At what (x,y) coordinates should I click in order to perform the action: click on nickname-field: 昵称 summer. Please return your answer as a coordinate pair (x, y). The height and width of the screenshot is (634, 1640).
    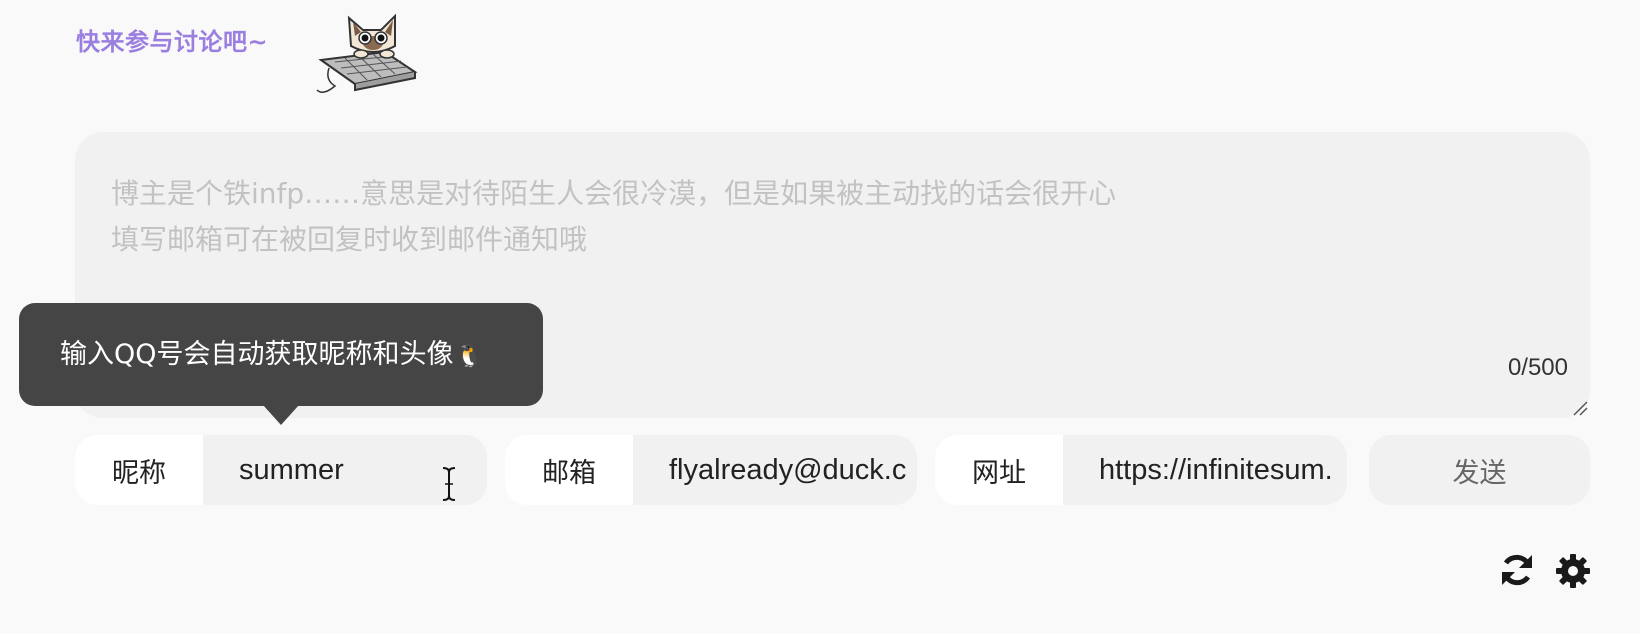
    Looking at the image, I should click on (281, 470).